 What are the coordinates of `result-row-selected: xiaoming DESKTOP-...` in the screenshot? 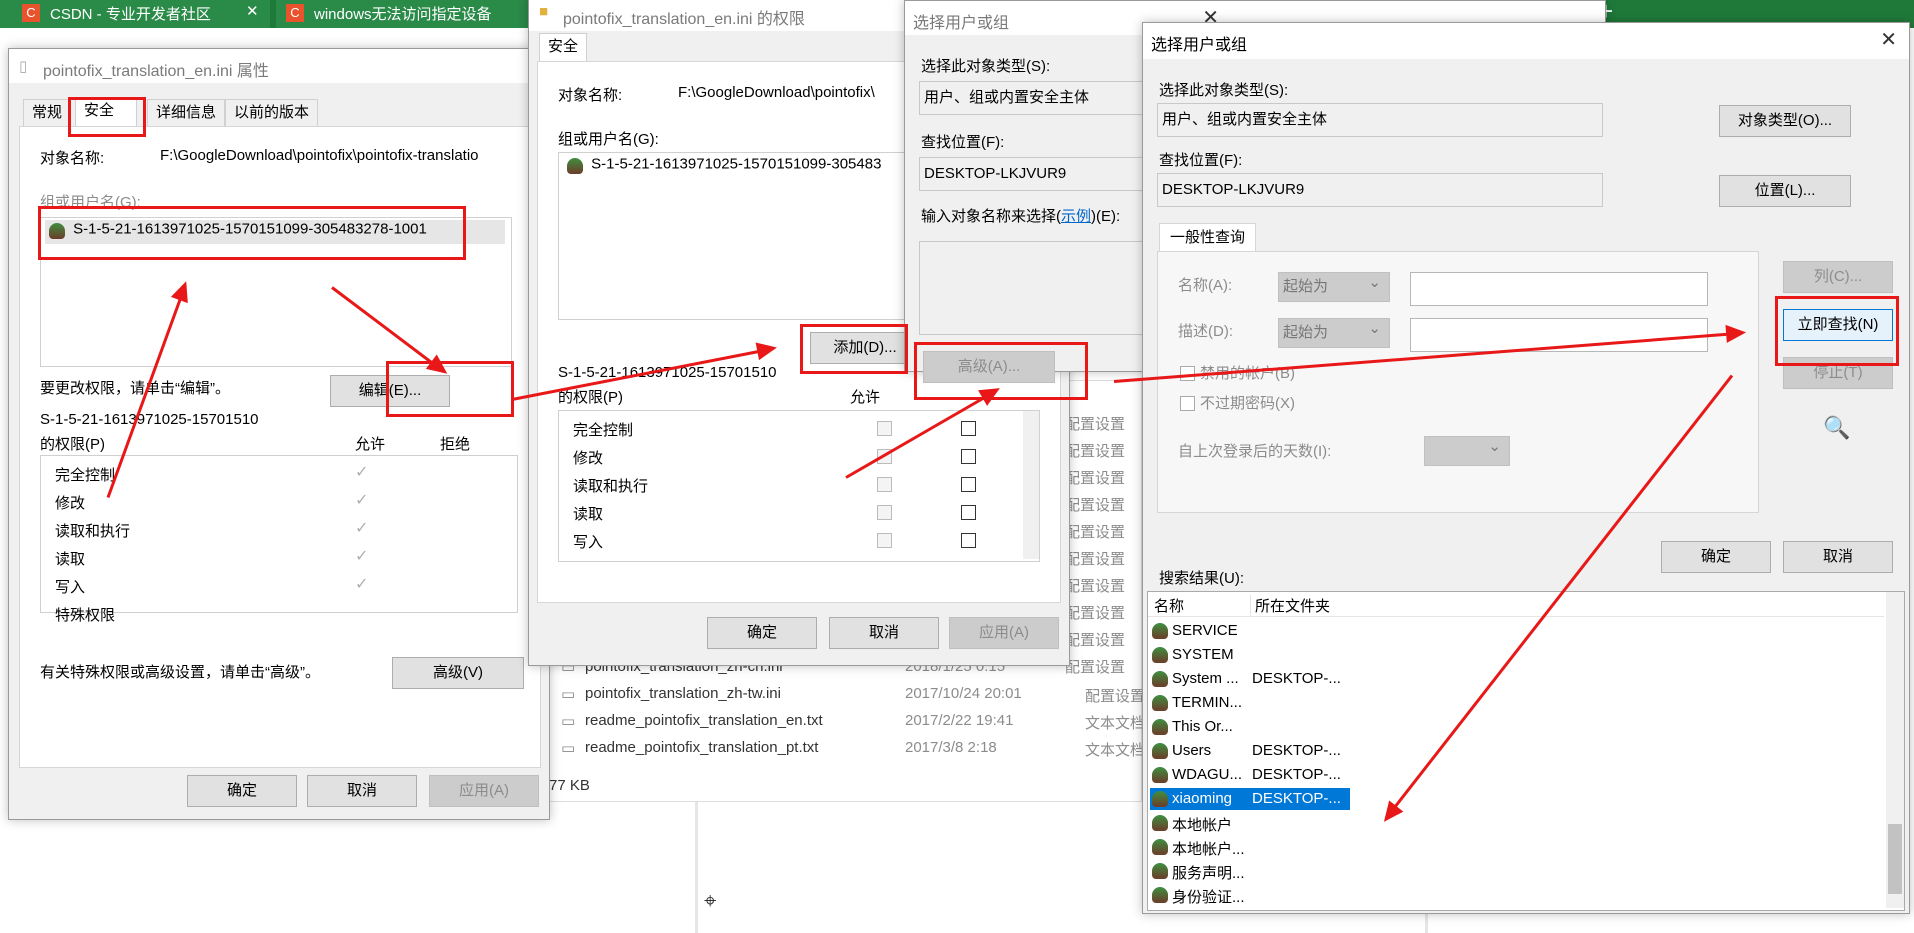 It's located at (1250, 799).